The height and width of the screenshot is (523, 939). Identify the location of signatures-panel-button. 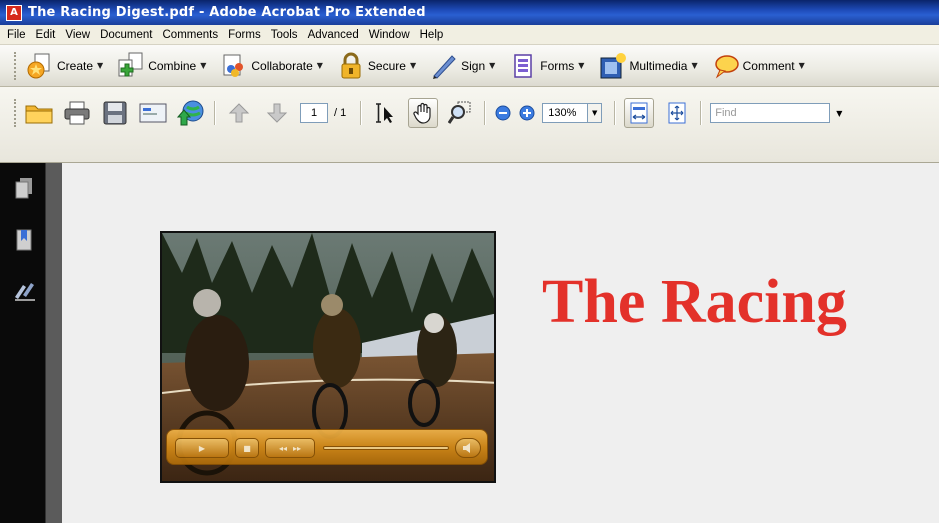
(24, 292).